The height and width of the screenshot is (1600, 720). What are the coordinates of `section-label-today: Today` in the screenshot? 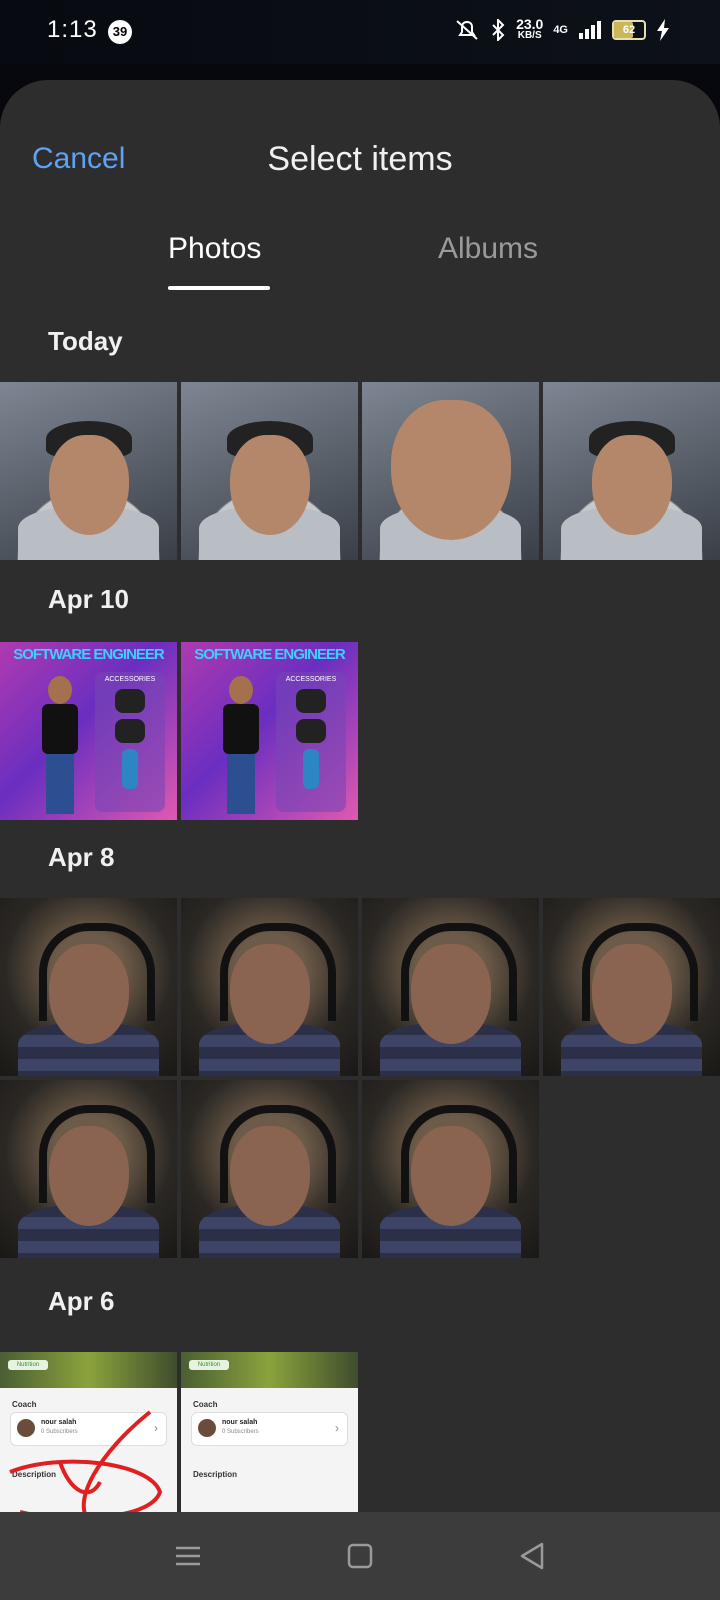 It's located at (85, 341).